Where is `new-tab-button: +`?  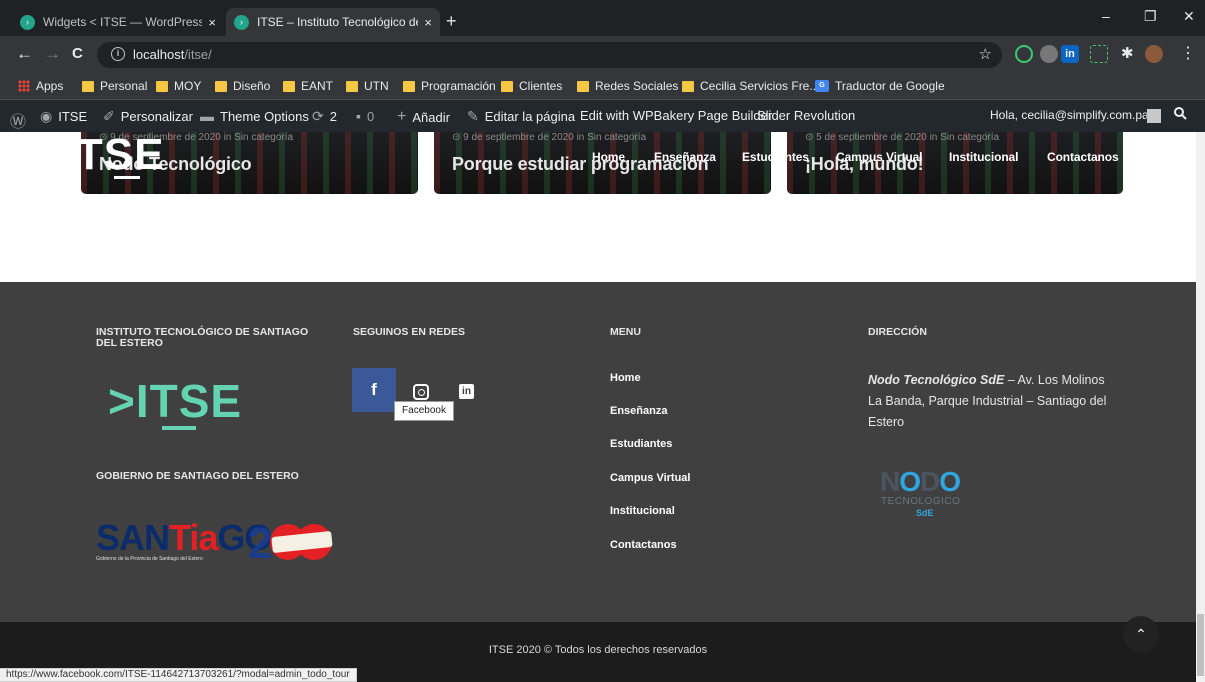 new-tab-button: + is located at coordinates (451, 21).